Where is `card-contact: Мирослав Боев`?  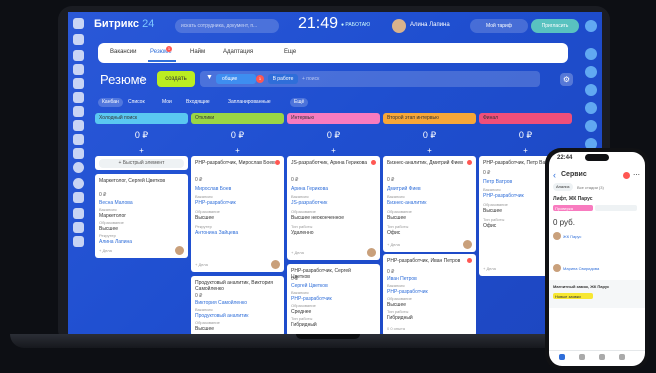 card-contact: Мирослав Боев is located at coordinates (213, 189).